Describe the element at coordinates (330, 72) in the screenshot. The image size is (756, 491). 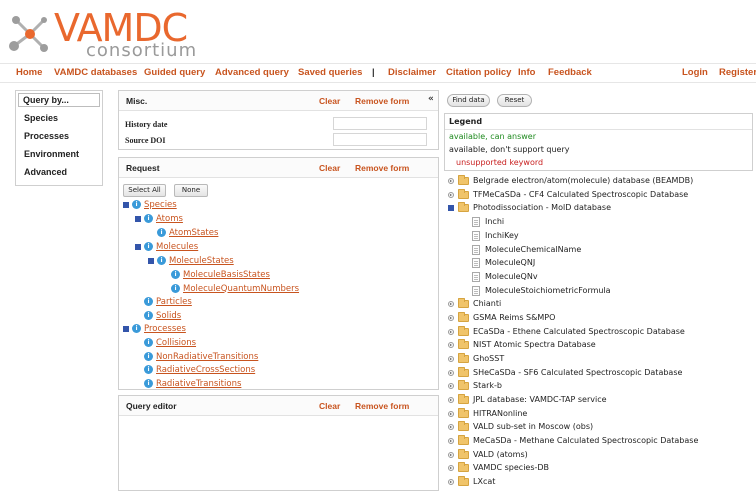
I see `nav-saved-queries: Saved queries` at that location.